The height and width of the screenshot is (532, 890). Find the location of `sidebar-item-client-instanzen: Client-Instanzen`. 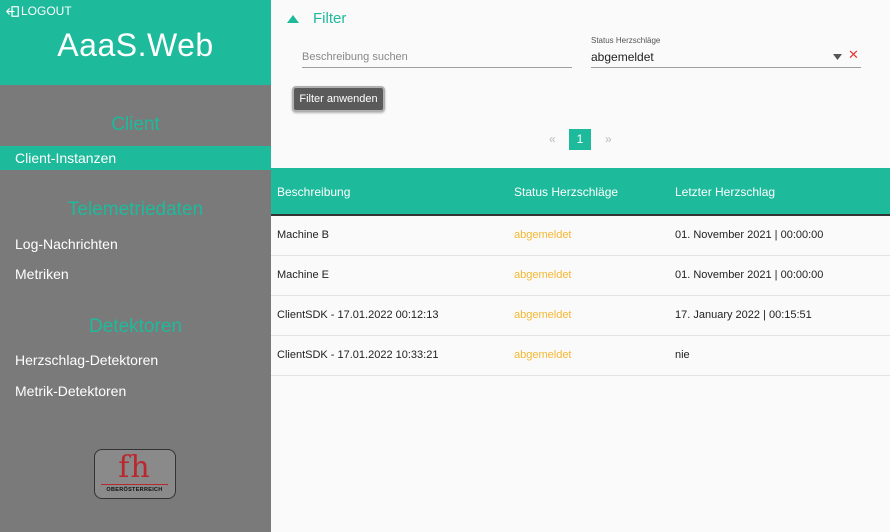

sidebar-item-client-instanzen: Client-Instanzen is located at coordinates (135, 158).